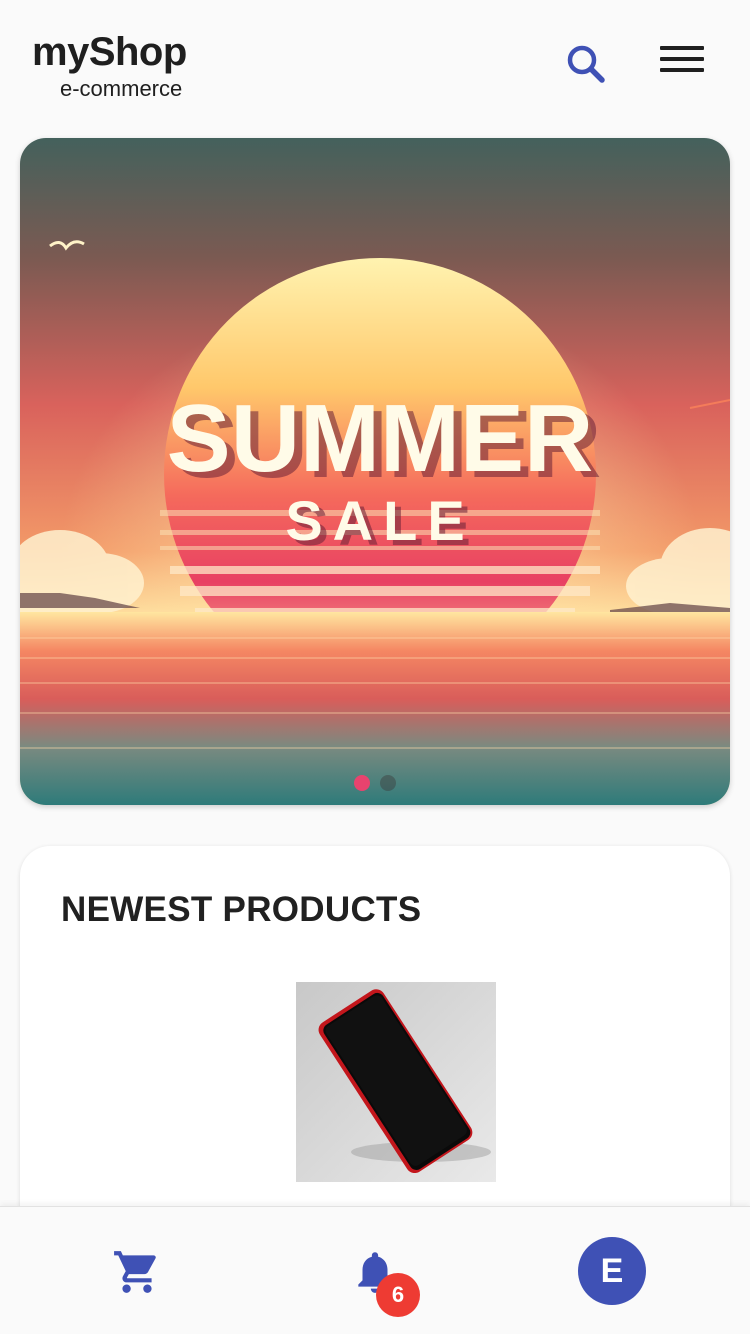  I want to click on banner-subheadline: SALE, so click(379, 520).